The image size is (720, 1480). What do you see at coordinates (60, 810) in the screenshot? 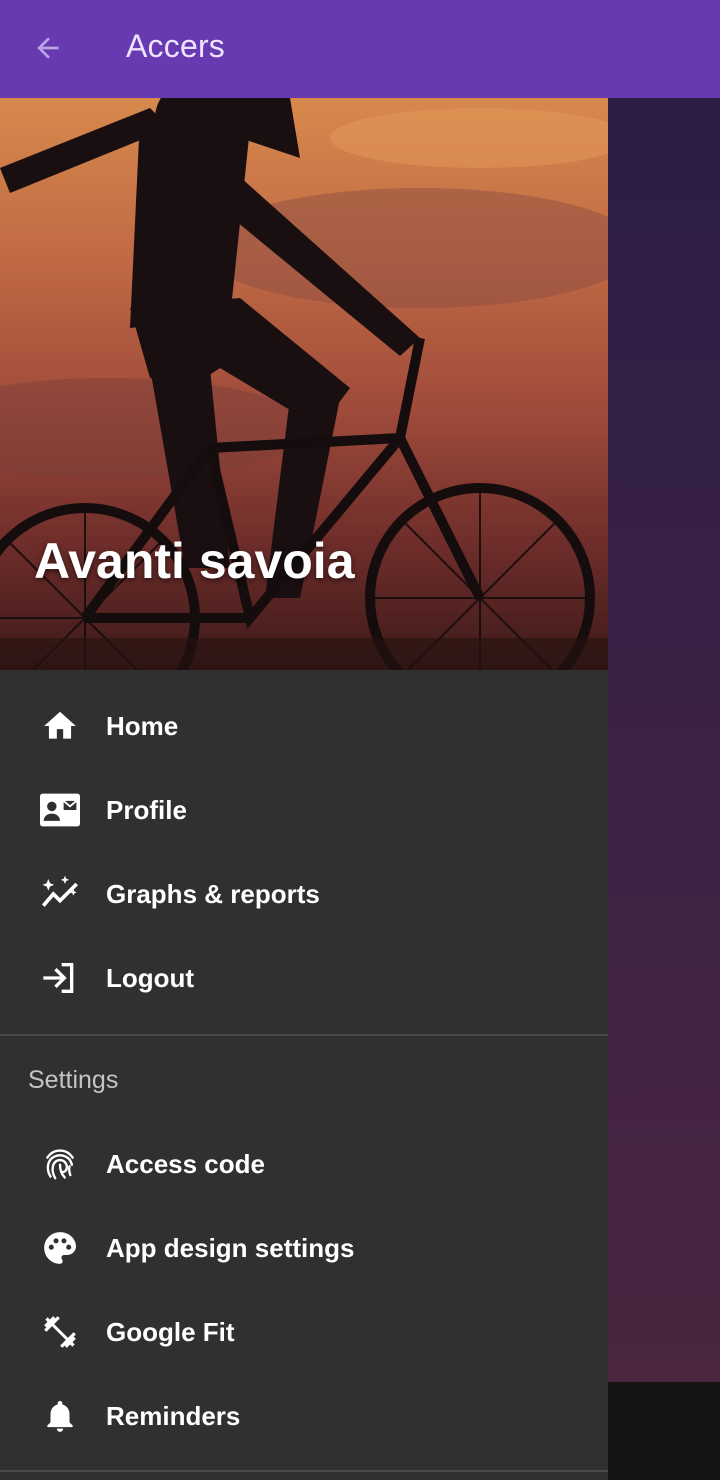
I see `contact-card-icon` at bounding box center [60, 810].